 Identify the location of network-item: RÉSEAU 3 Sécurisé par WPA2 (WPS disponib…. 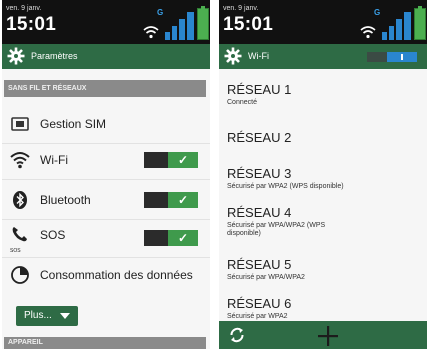
(324, 178).